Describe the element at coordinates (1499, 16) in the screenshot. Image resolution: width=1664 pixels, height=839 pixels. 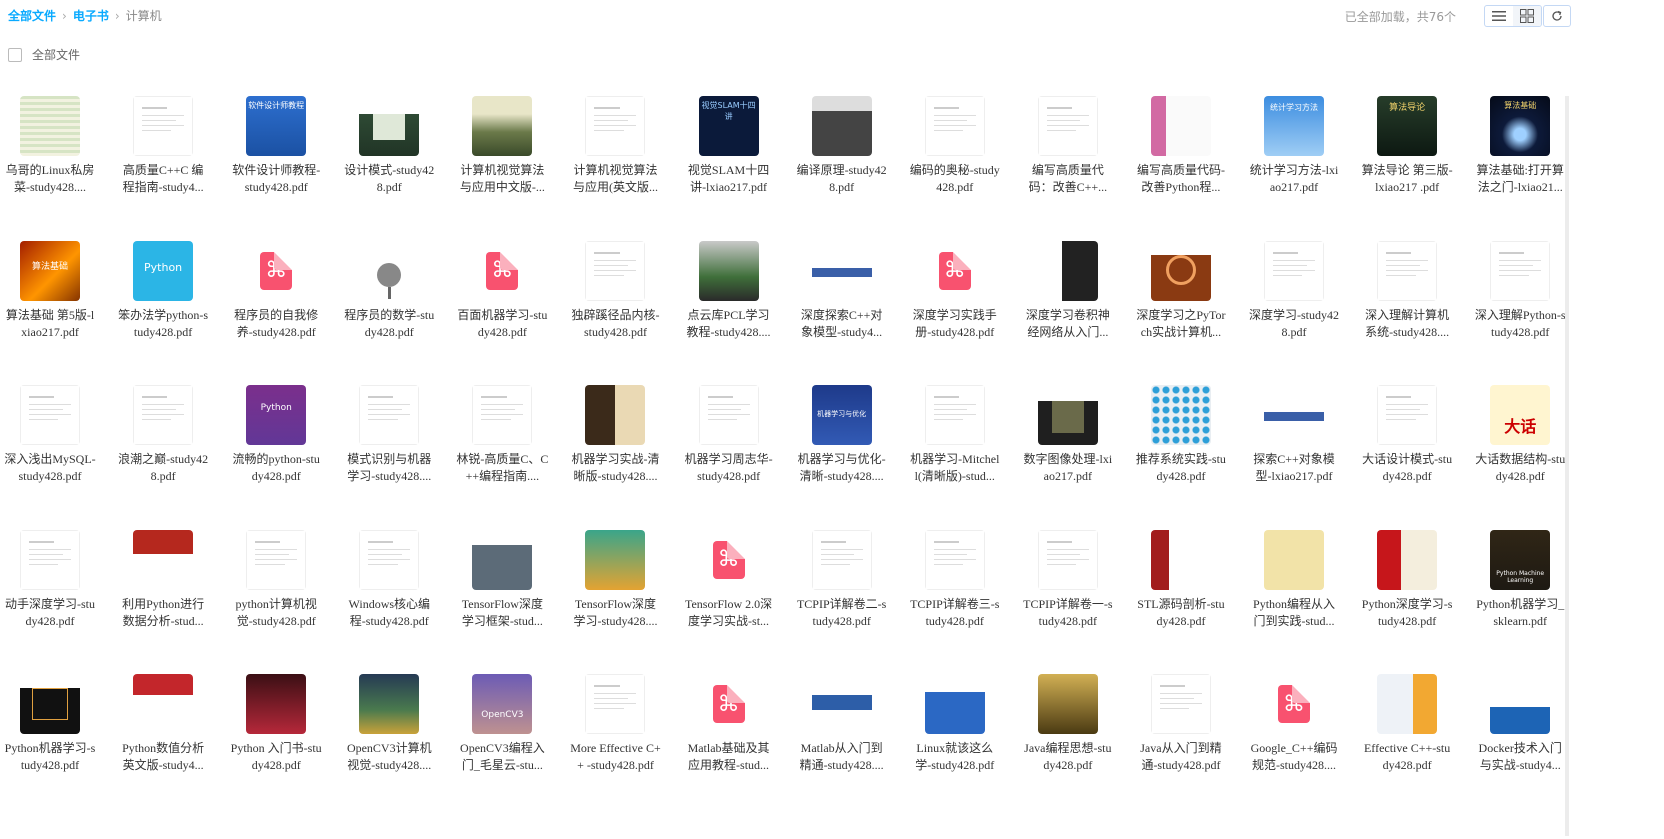
I see `list-view-button` at that location.